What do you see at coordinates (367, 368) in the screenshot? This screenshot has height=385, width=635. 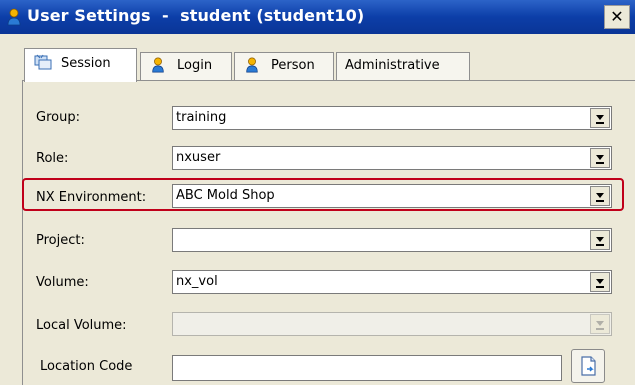 I see `location-code-input` at bounding box center [367, 368].